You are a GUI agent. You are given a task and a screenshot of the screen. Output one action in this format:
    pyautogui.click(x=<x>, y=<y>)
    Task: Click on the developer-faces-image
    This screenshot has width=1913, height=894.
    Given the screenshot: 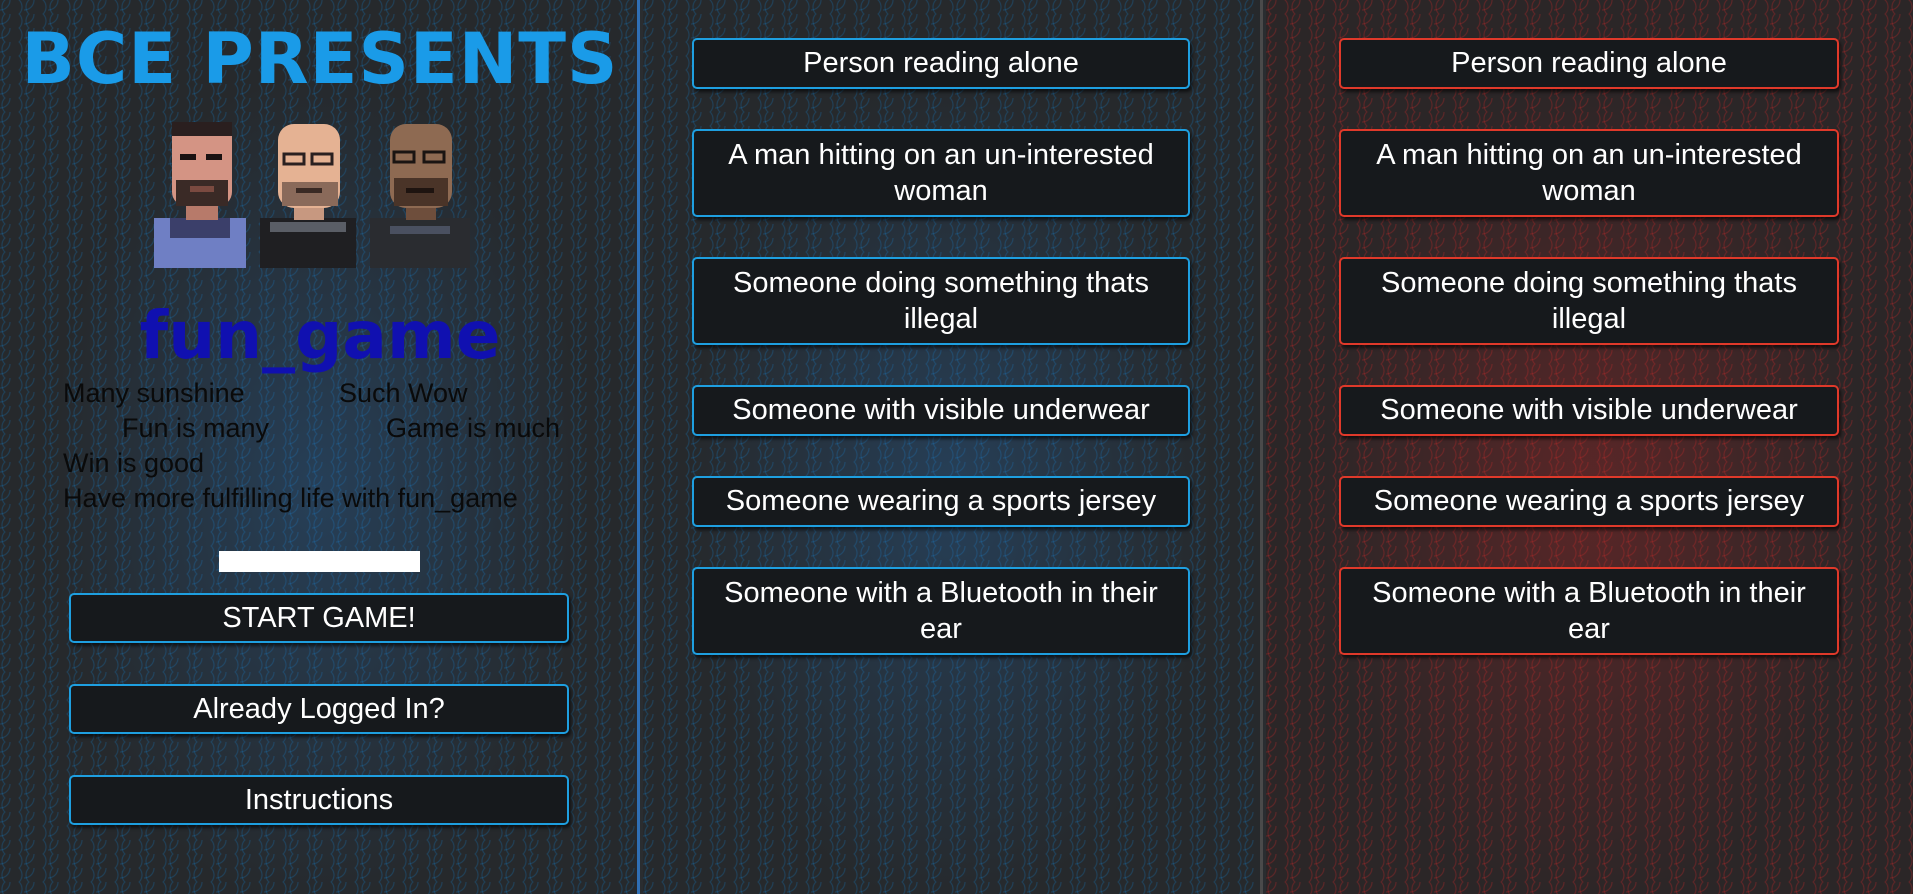 What is the action you would take?
    pyautogui.click(x=312, y=195)
    